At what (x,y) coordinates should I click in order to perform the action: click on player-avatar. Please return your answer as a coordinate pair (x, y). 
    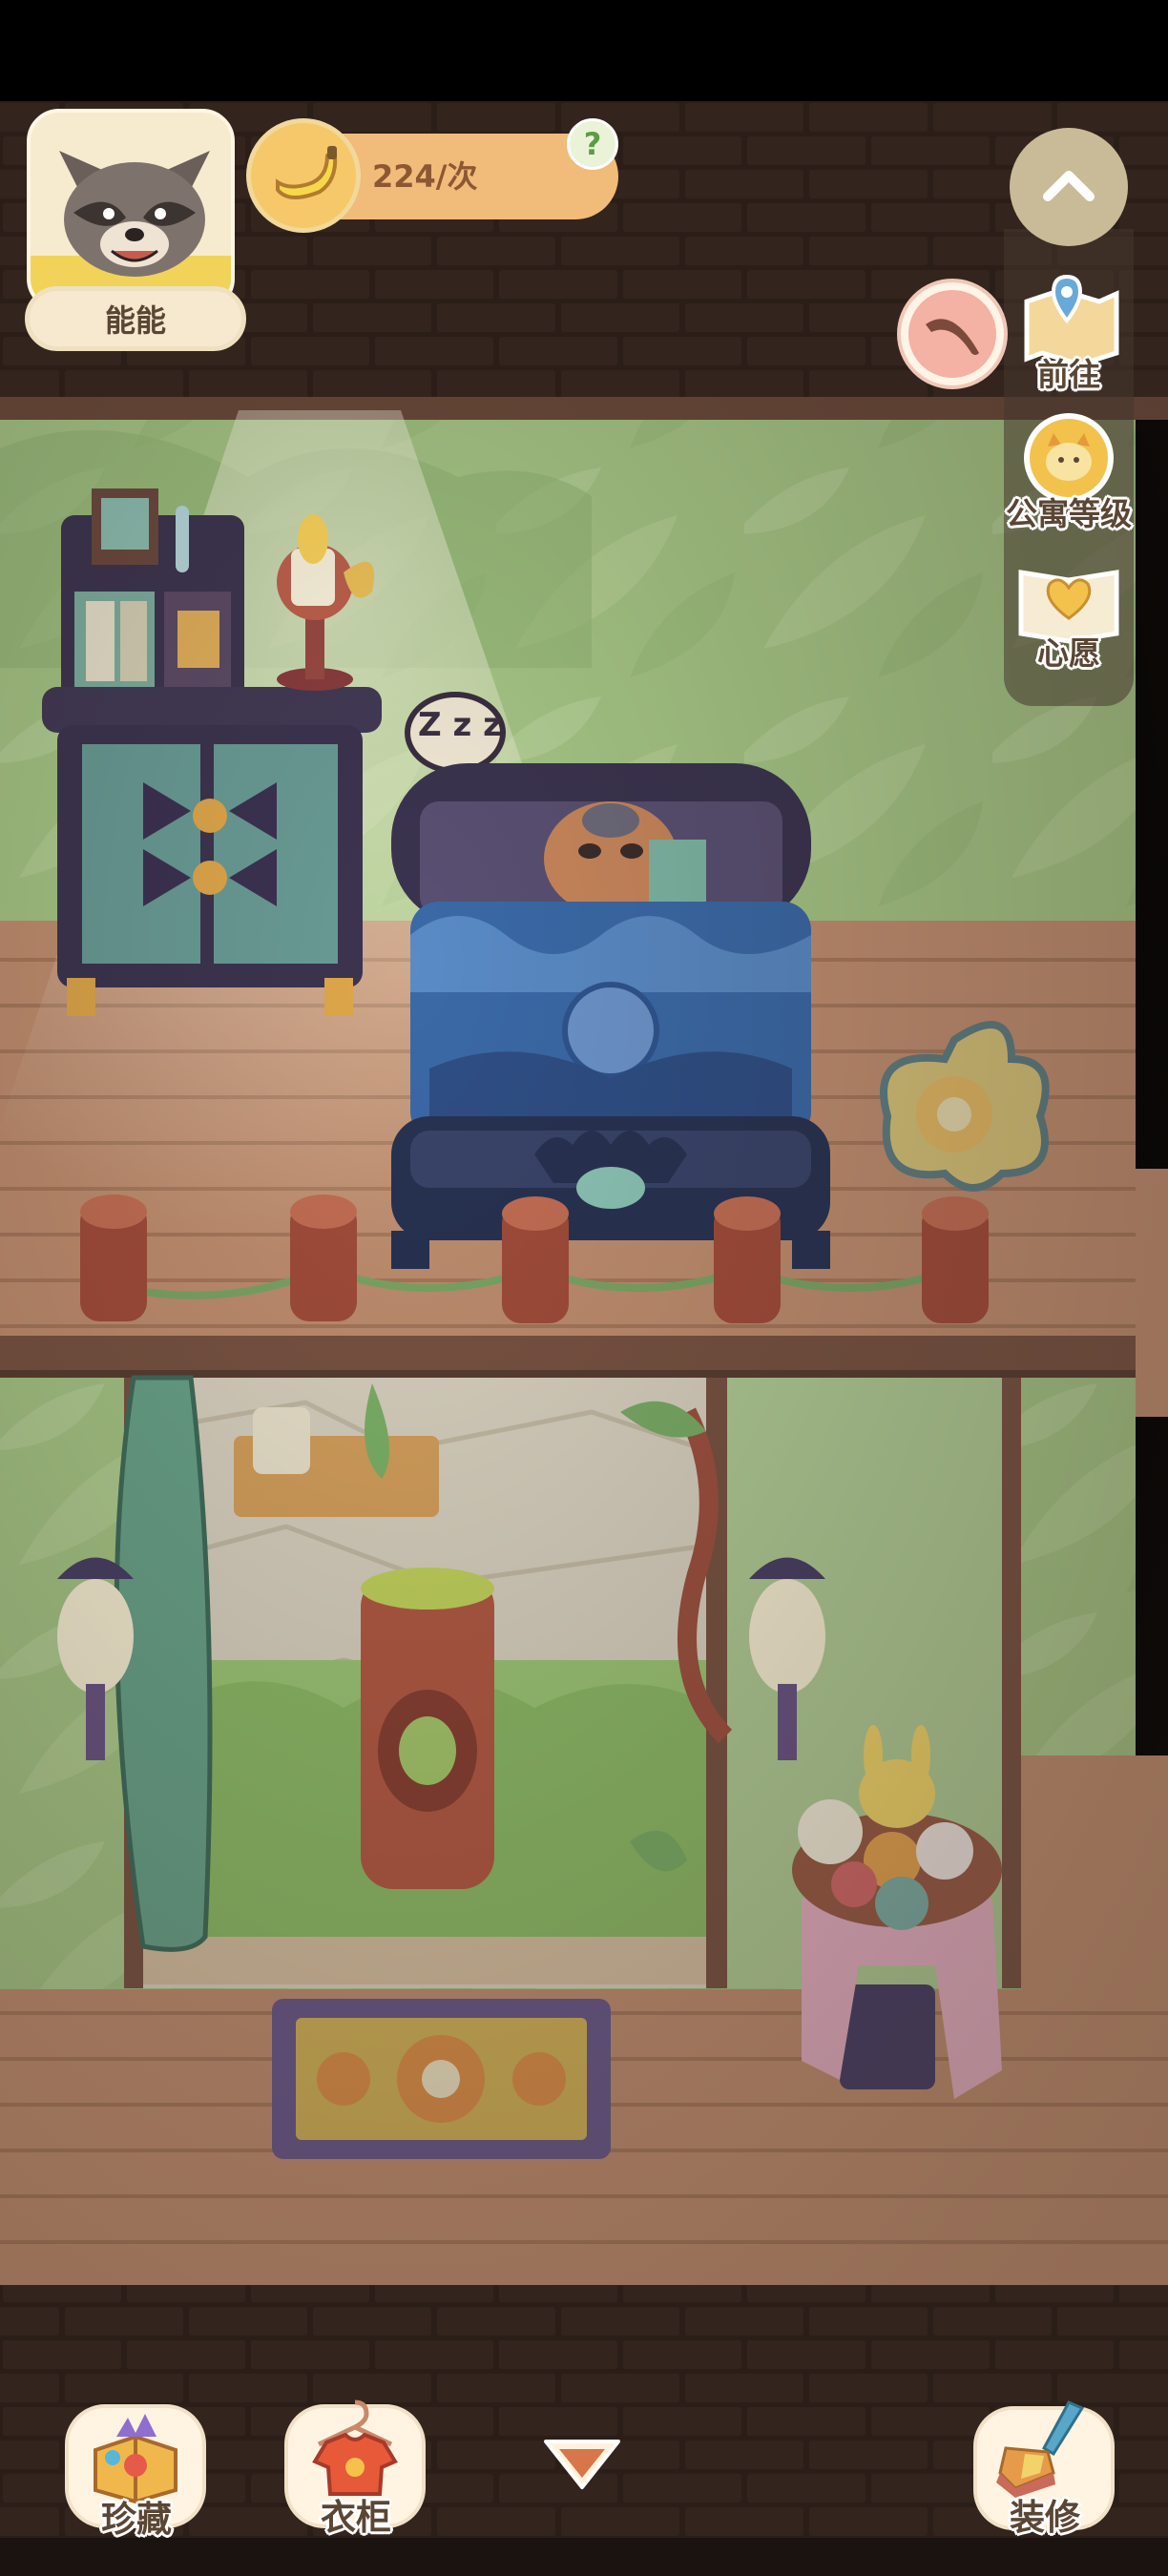
    Looking at the image, I should click on (131, 210).